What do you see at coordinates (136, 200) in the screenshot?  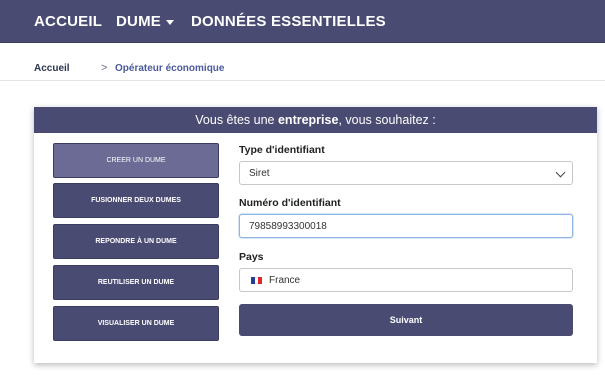 I see `merge-dumes-button: FUSIONNER DEUX DUMES` at bounding box center [136, 200].